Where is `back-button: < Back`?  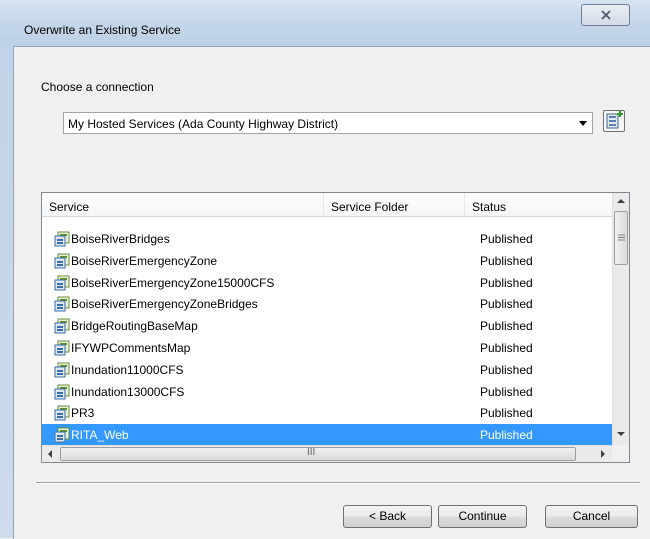
back-button: < Back is located at coordinates (387, 516).